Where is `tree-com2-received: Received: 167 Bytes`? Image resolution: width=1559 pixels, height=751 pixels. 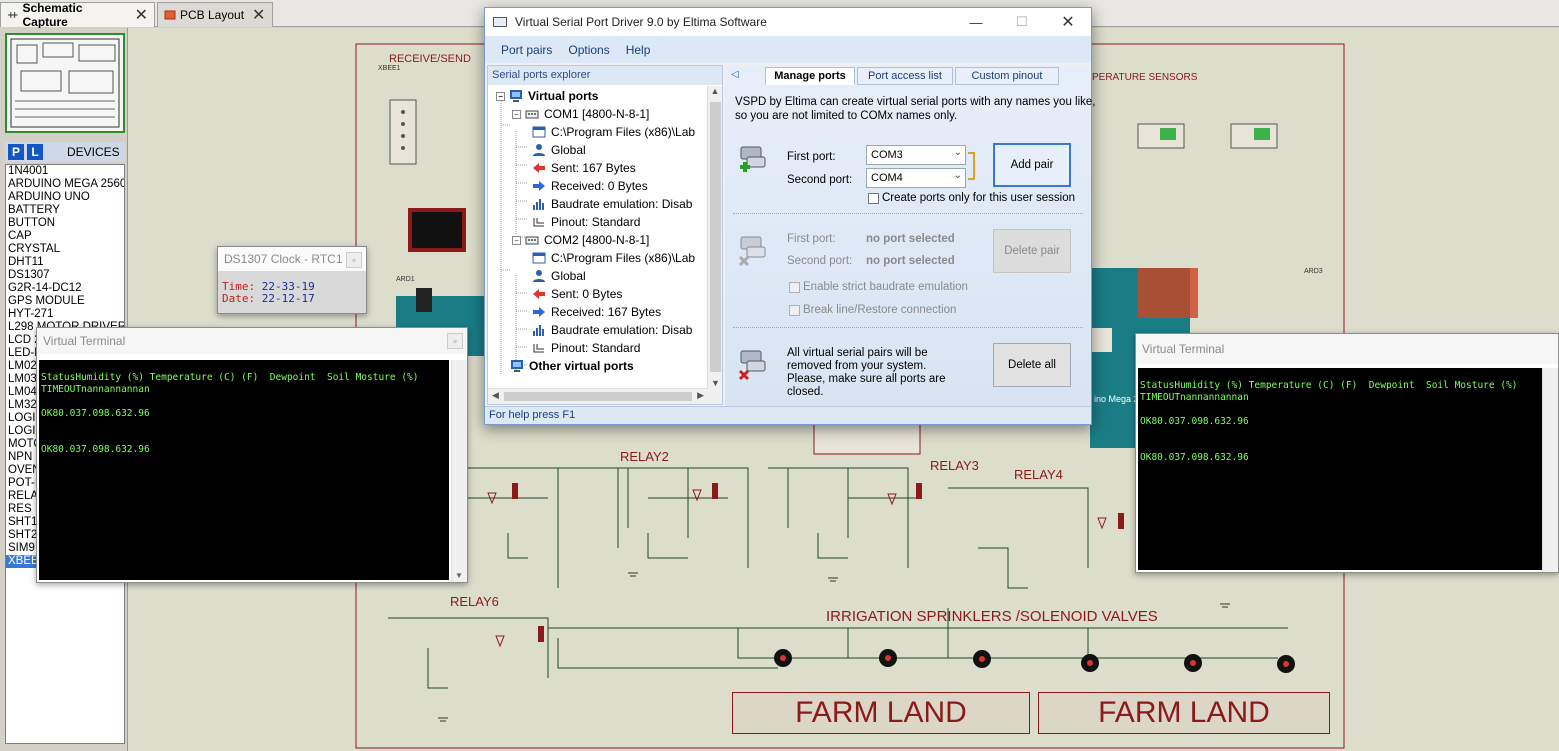
tree-com2-received: Received: 167 Bytes is located at coordinates (596, 312).